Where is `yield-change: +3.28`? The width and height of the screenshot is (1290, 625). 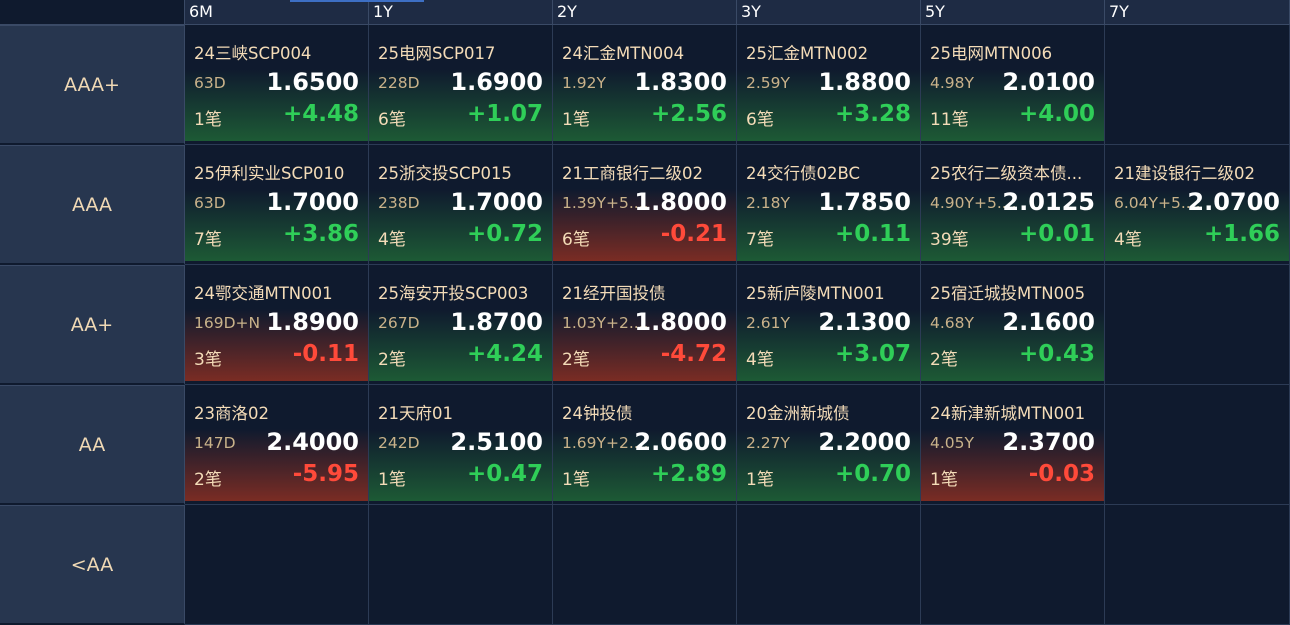 yield-change: +3.28 is located at coordinates (872, 114).